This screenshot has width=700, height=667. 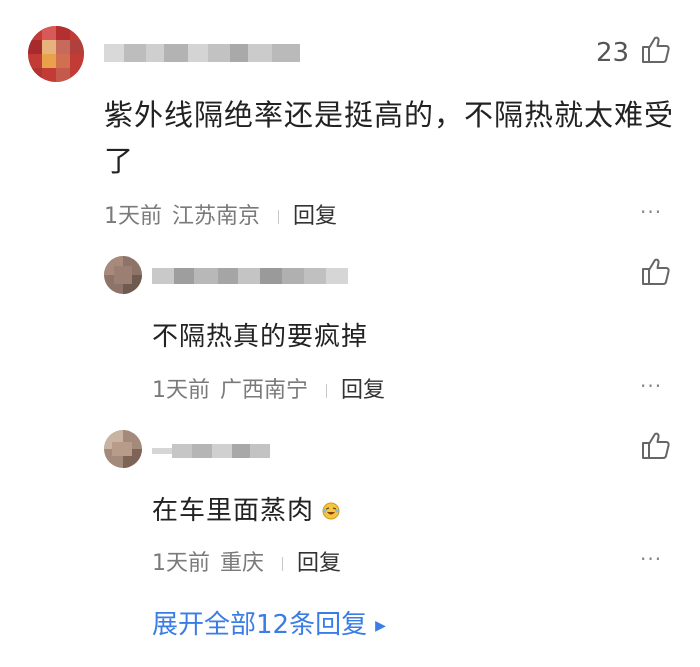 I want to click on reply-text-content: 在车里面蒸肉, so click(x=233, y=511).